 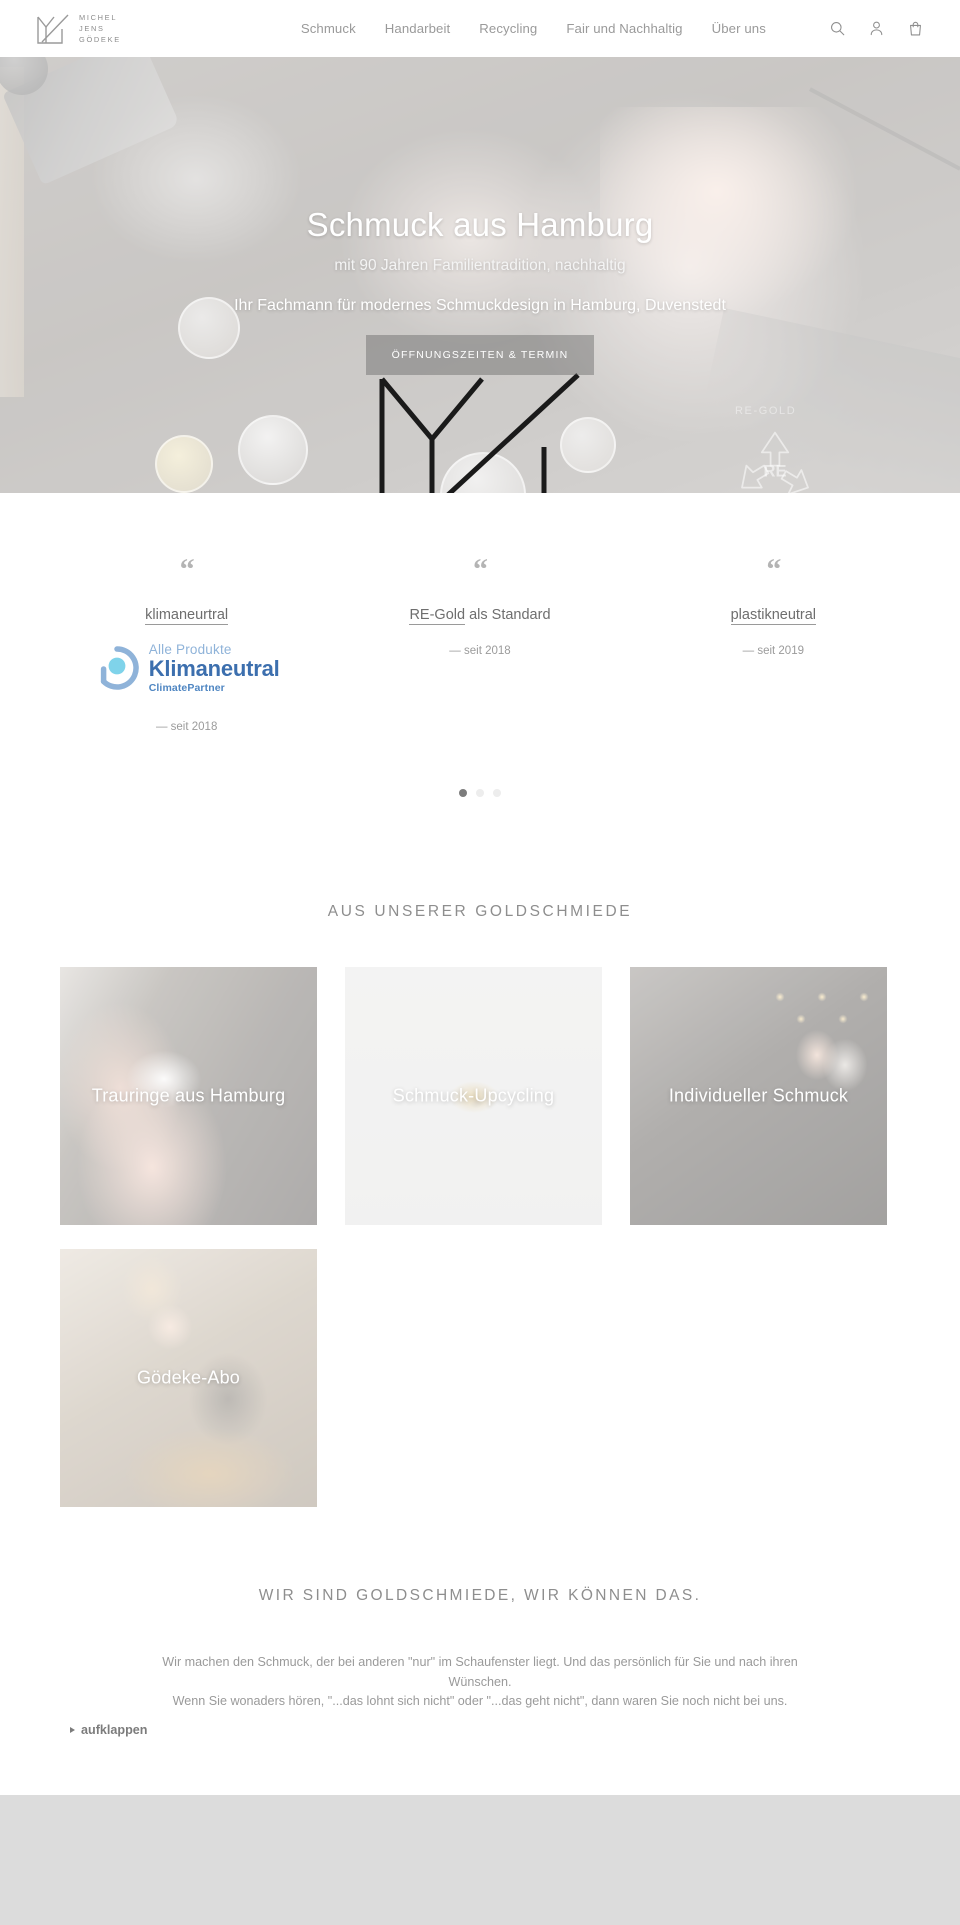 I want to click on footer-band, so click(x=480, y=1859).